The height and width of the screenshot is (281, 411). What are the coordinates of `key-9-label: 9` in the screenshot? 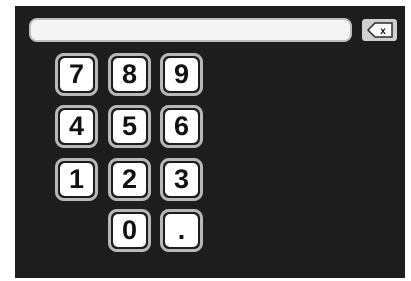 It's located at (181, 74).